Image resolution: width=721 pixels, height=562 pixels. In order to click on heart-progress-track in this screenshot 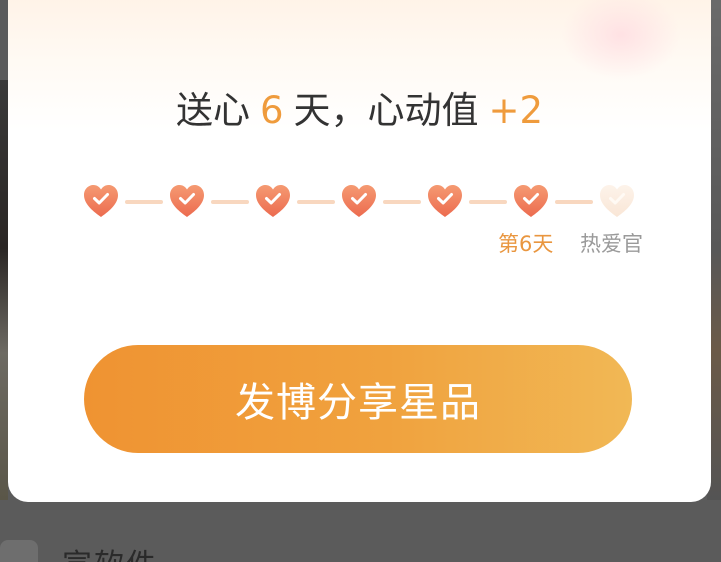, I will do `click(360, 202)`.